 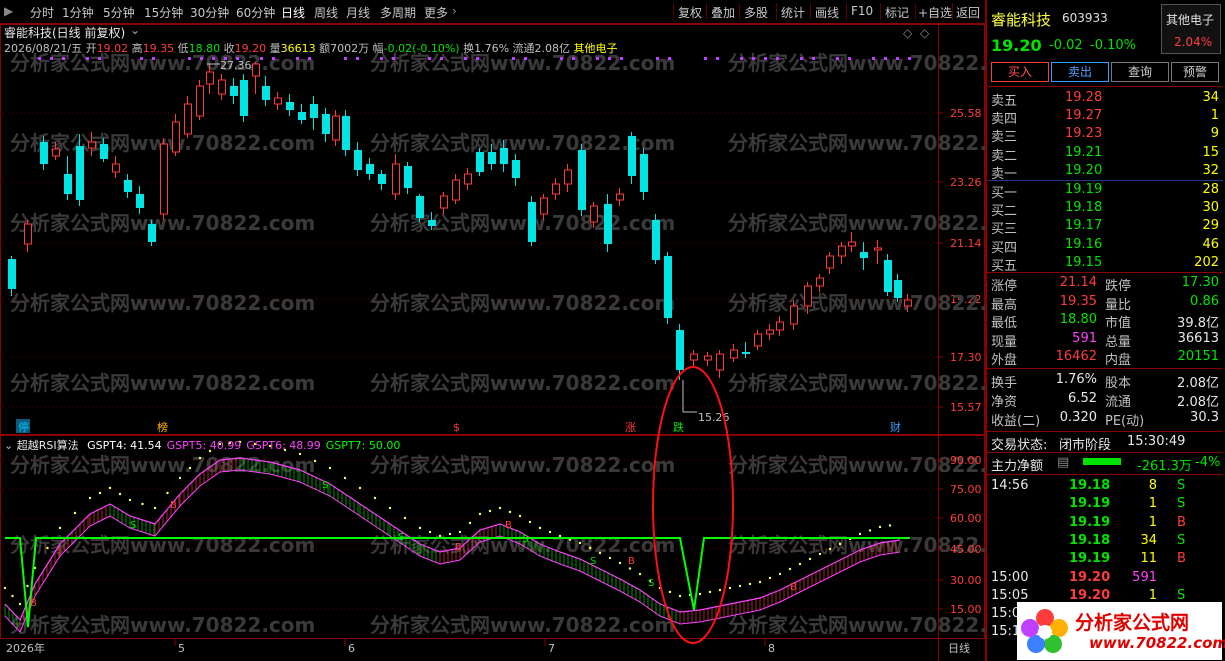 What do you see at coordinates (793, 12) in the screenshot?
I see `action-stats: 统计` at bounding box center [793, 12].